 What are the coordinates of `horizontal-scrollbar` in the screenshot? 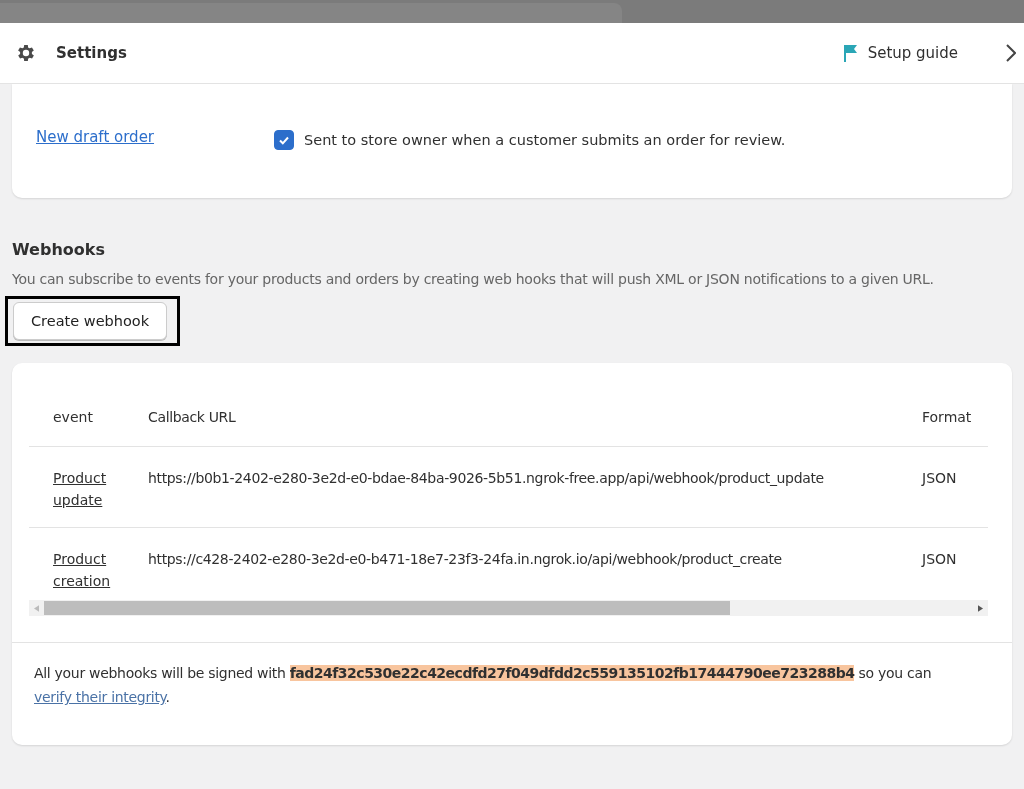 It's located at (508, 608).